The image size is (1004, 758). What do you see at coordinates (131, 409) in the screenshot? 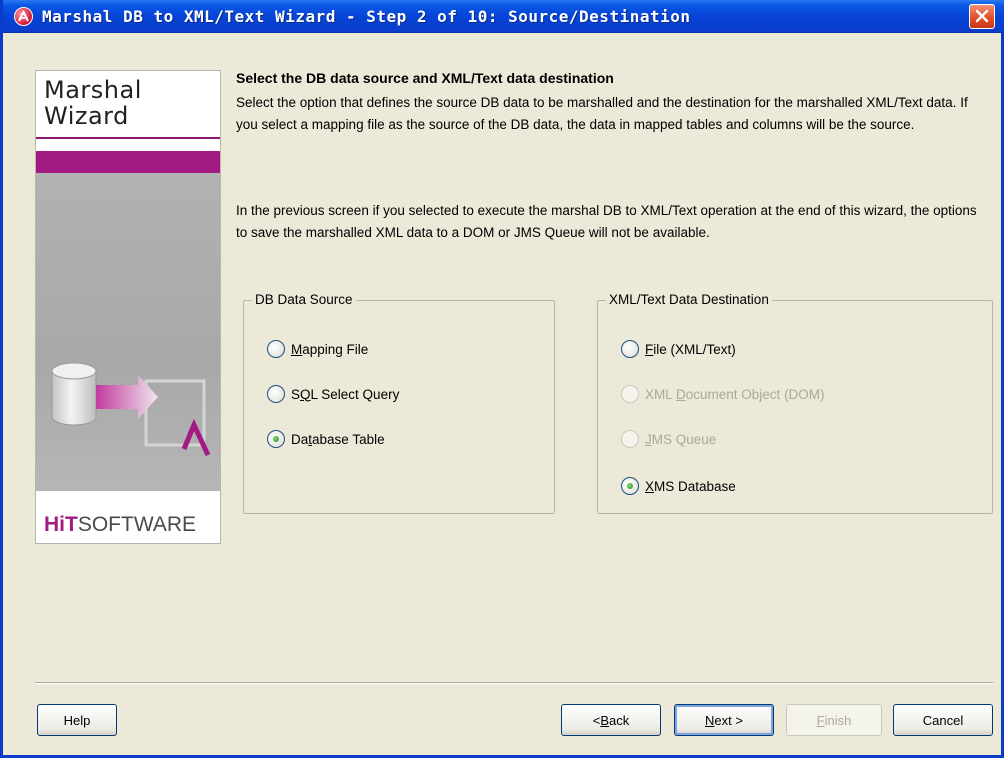
I see `database-to-xml-icon` at bounding box center [131, 409].